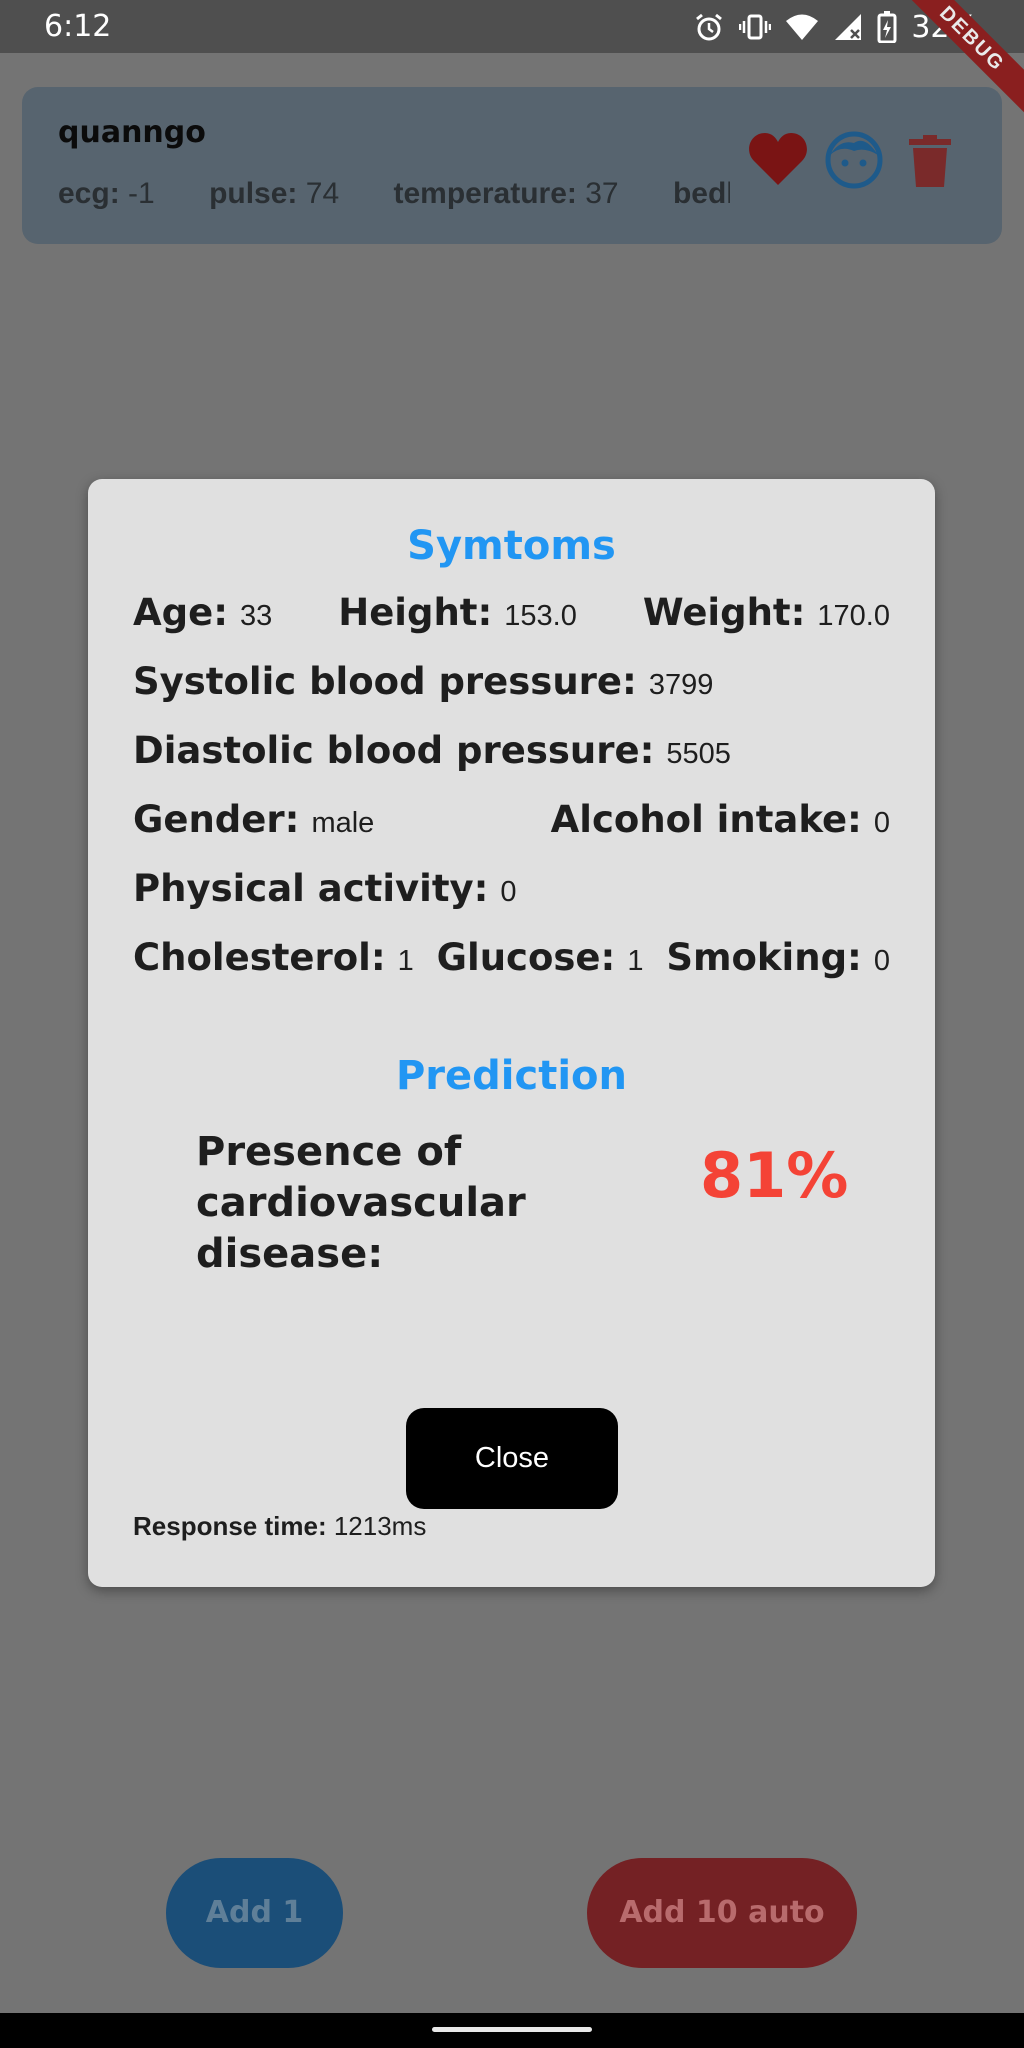 The width and height of the screenshot is (1024, 2048). I want to click on row-gender-alcohol: Gender: male Alcohol intake: 0, so click(511, 819).